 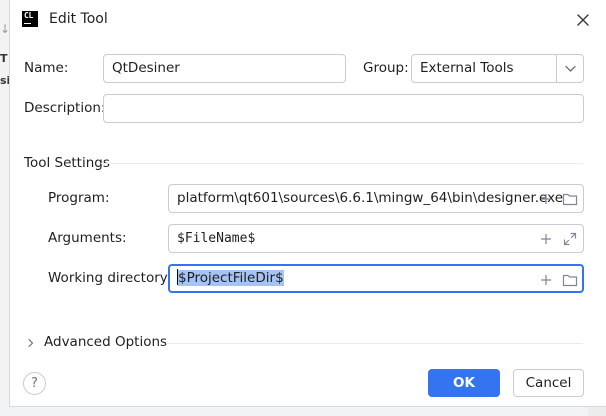 I want to click on app-icon-bar, so click(x=27, y=23).